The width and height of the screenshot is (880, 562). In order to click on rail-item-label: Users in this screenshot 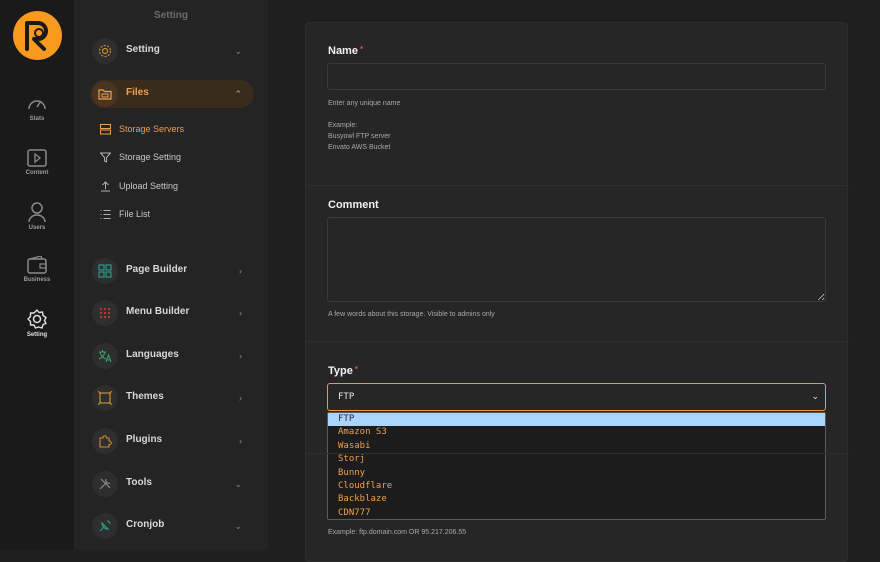, I will do `click(37, 228)`.